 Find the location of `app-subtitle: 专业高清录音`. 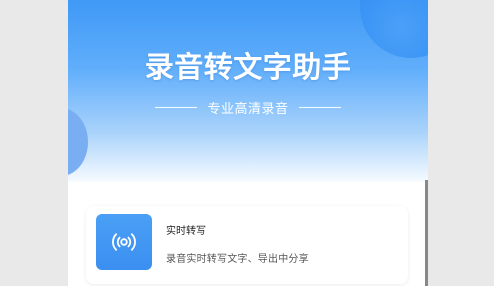

app-subtitle: 专业高清录音 is located at coordinates (248, 109).